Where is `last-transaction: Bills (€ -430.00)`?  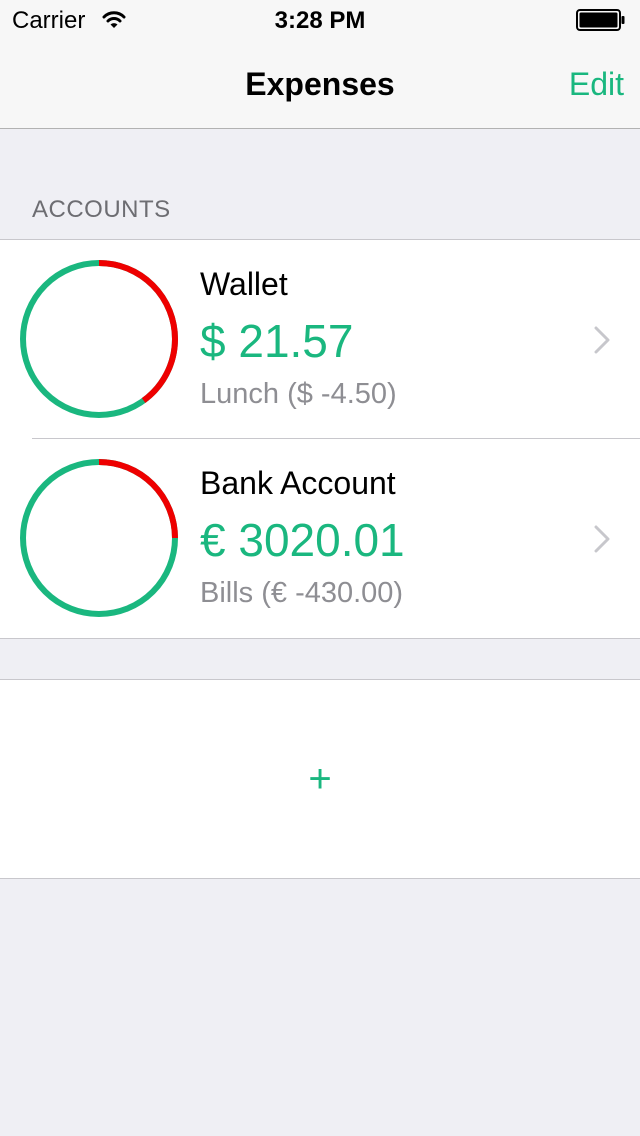 last-transaction: Bills (€ -430.00) is located at coordinates (302, 593).